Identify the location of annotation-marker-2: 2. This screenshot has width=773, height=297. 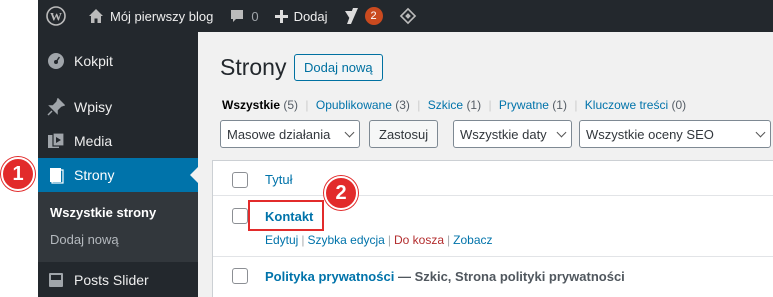
(341, 193).